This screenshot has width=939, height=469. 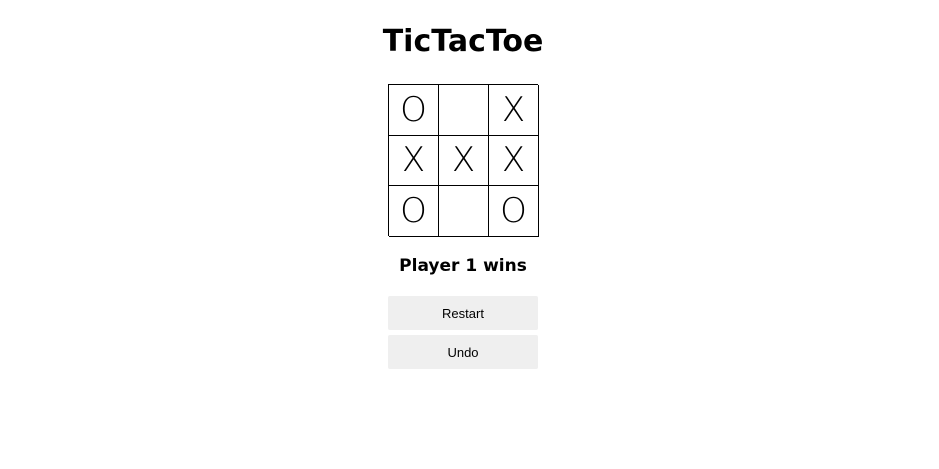 What do you see at coordinates (463, 313) in the screenshot?
I see `restart-button: Restart` at bounding box center [463, 313].